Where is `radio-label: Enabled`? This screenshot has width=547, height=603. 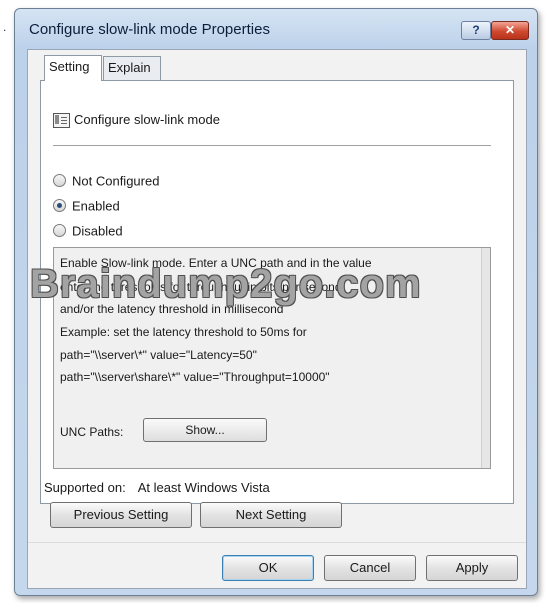
radio-label: Enabled is located at coordinates (96, 206).